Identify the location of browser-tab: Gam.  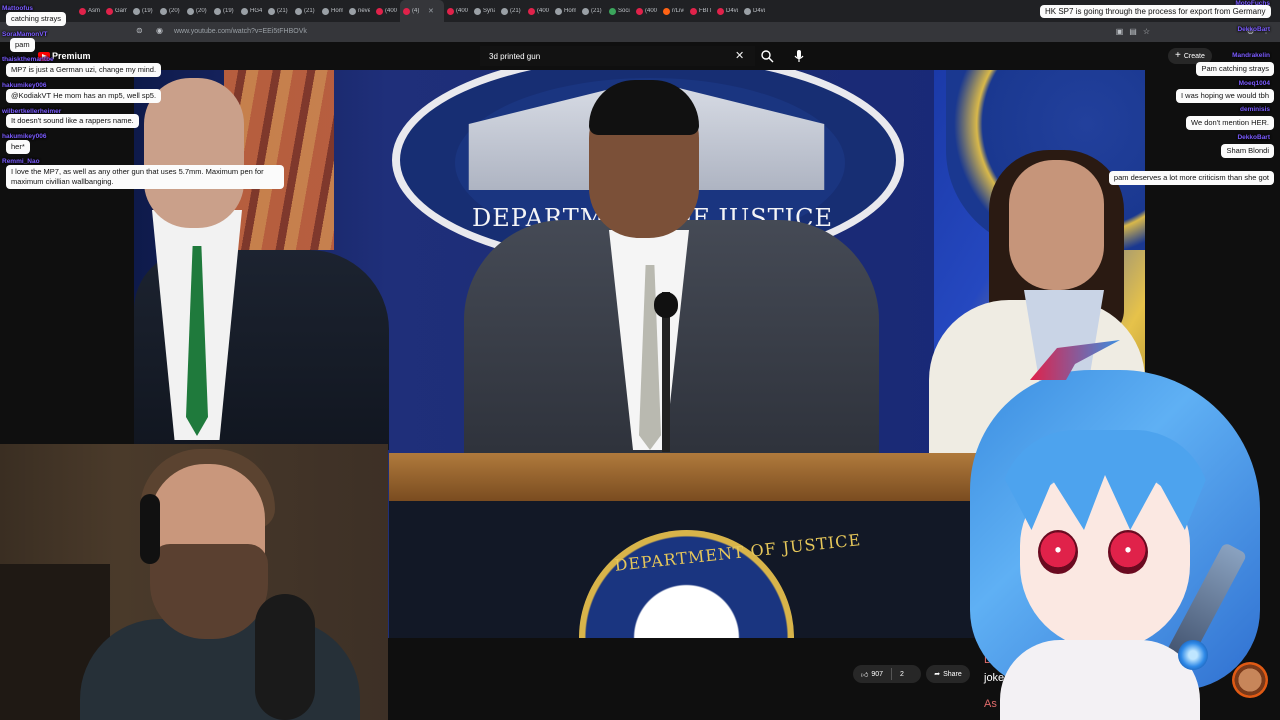
(116, 11).